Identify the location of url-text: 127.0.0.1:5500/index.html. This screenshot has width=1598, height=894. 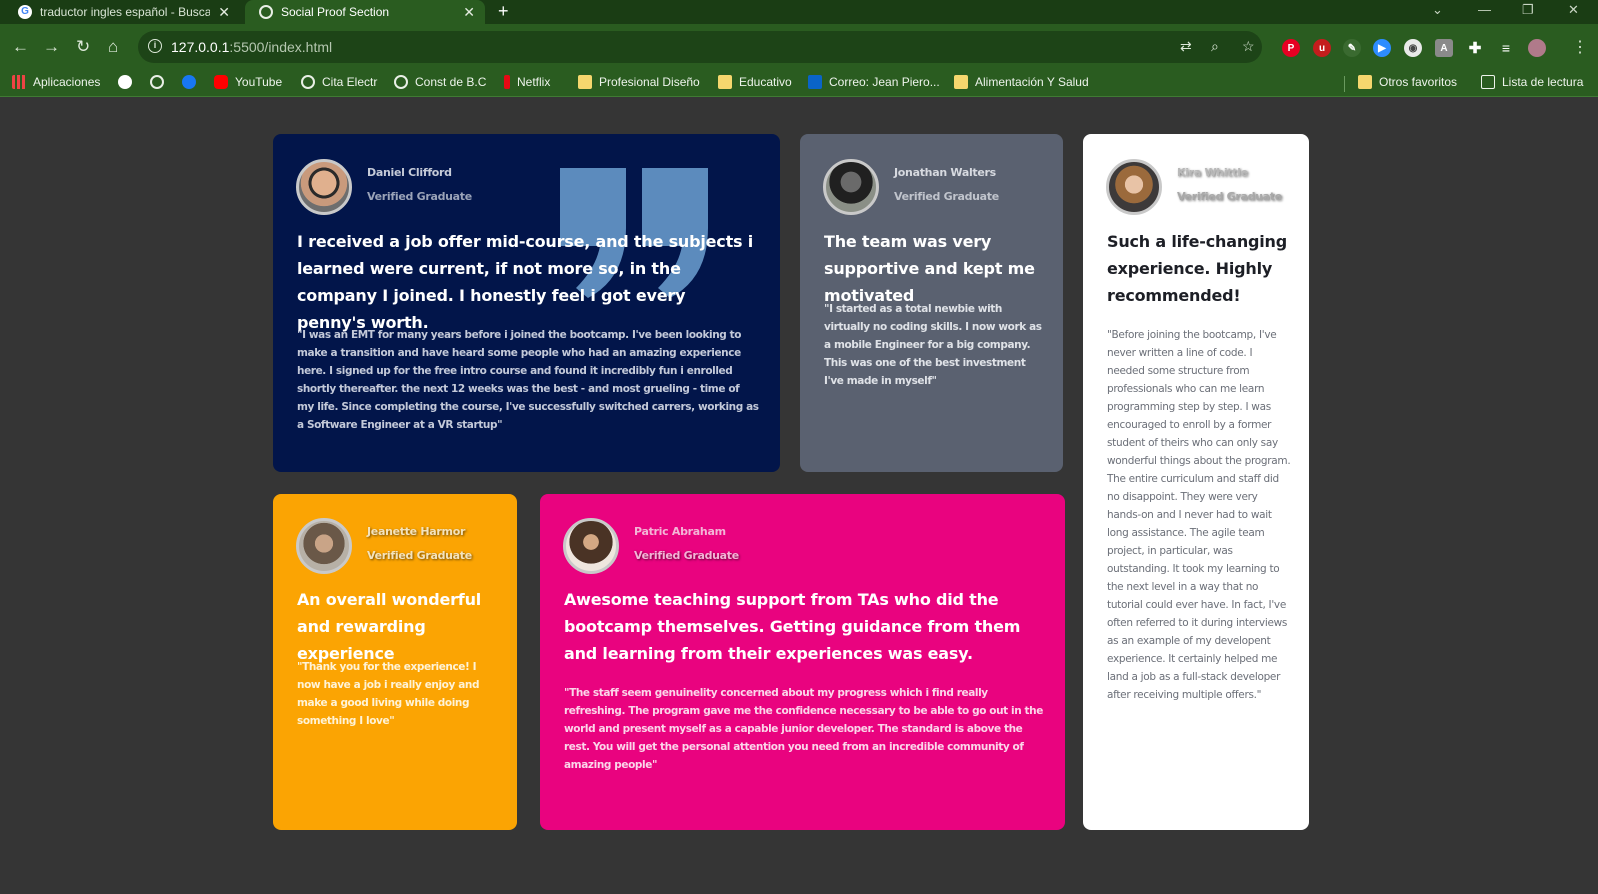
(251, 47).